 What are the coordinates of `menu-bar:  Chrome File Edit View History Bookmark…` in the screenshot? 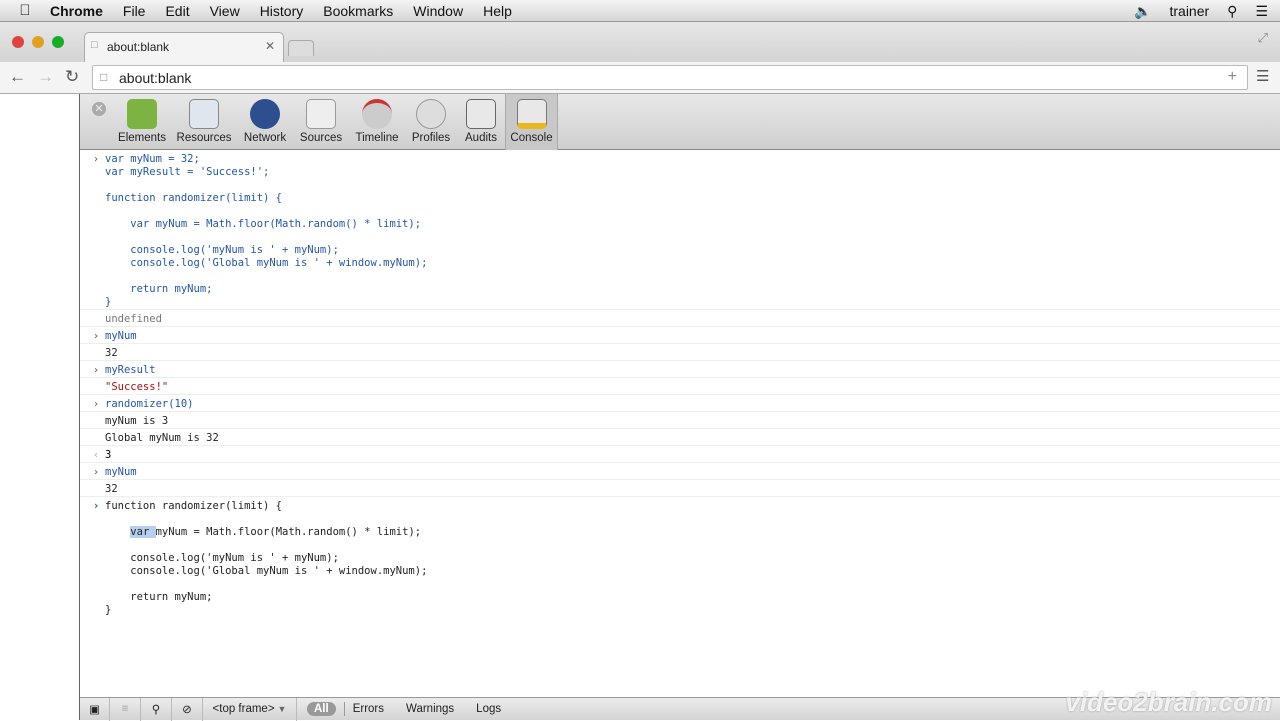 It's located at (640, 11).